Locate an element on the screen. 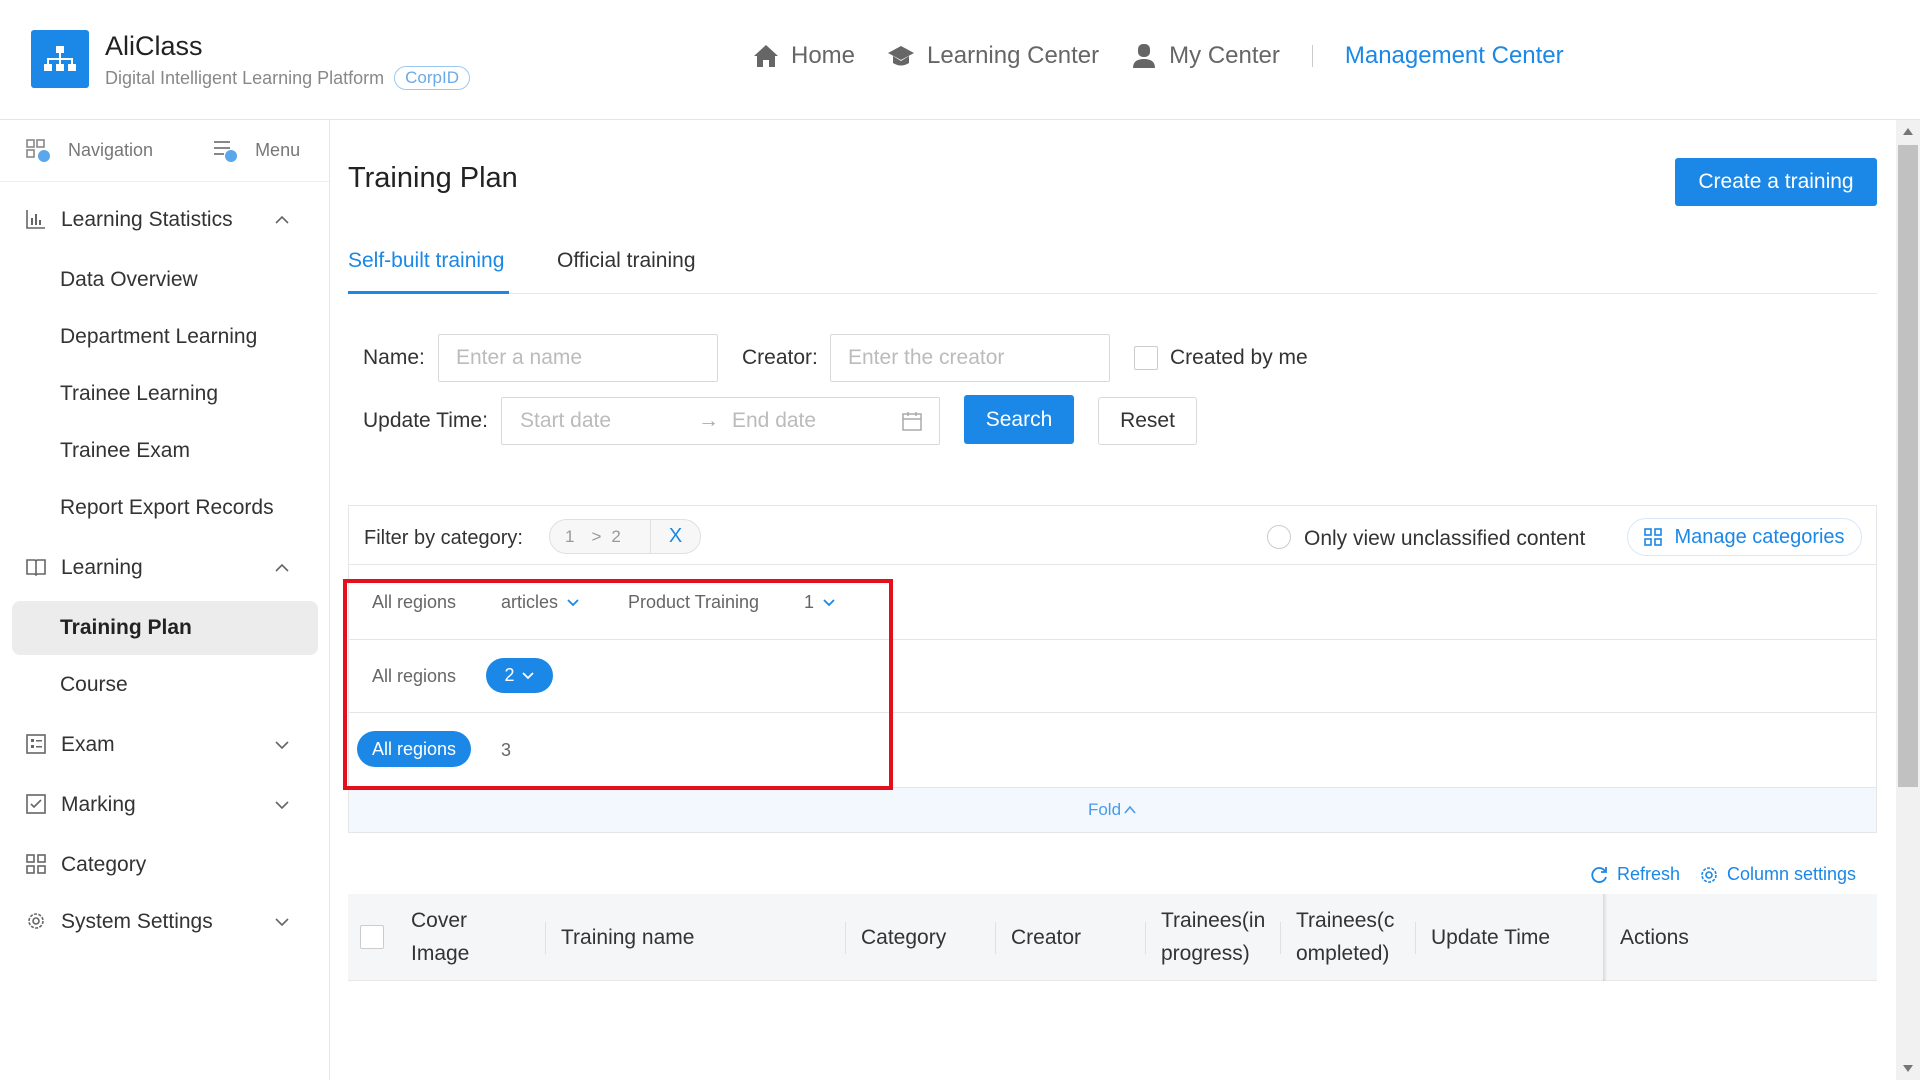  column-header-category: Category is located at coordinates (903, 937).